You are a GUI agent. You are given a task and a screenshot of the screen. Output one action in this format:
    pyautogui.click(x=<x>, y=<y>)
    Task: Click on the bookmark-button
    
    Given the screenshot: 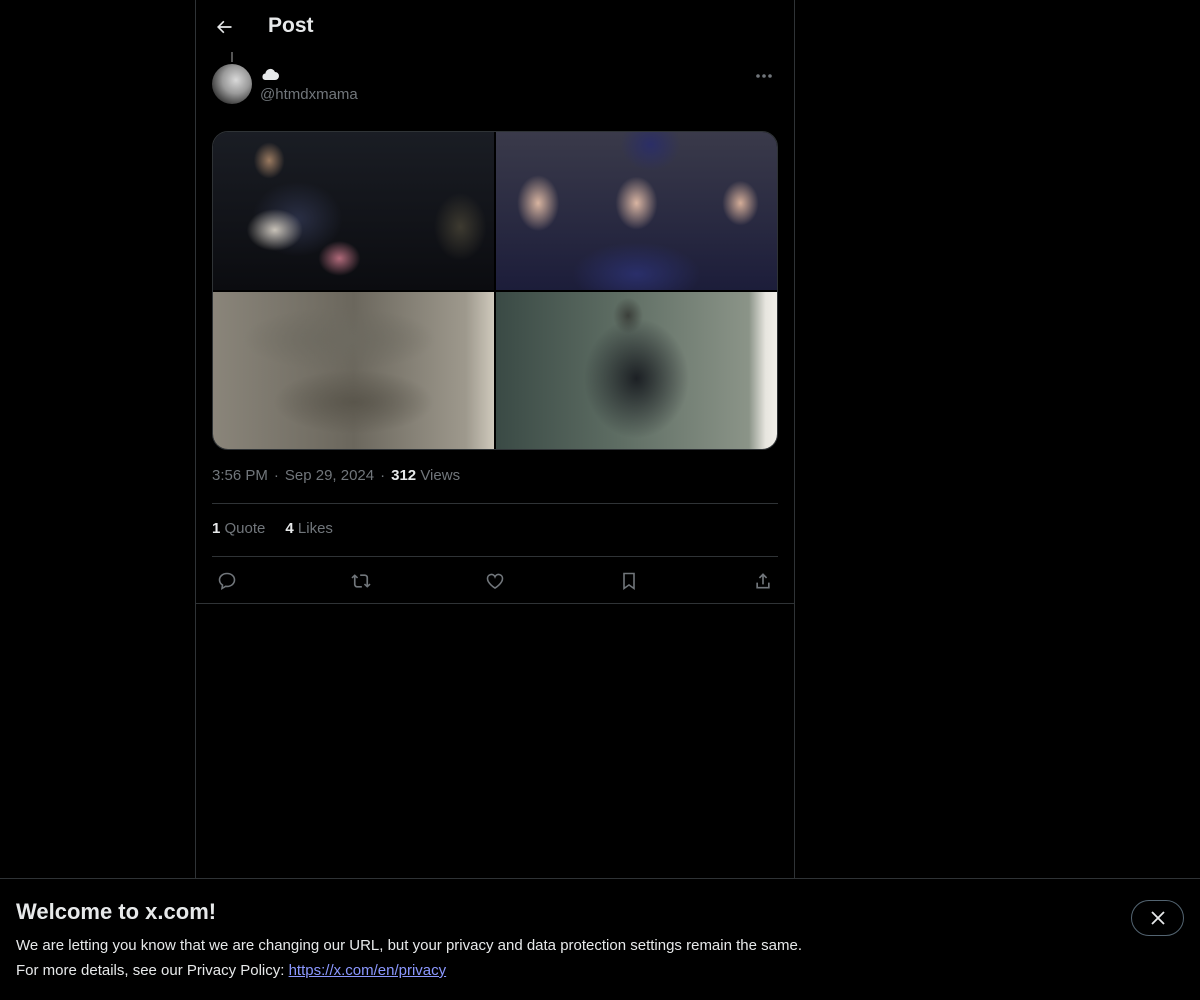 What is the action you would take?
    pyautogui.click(x=629, y=581)
    